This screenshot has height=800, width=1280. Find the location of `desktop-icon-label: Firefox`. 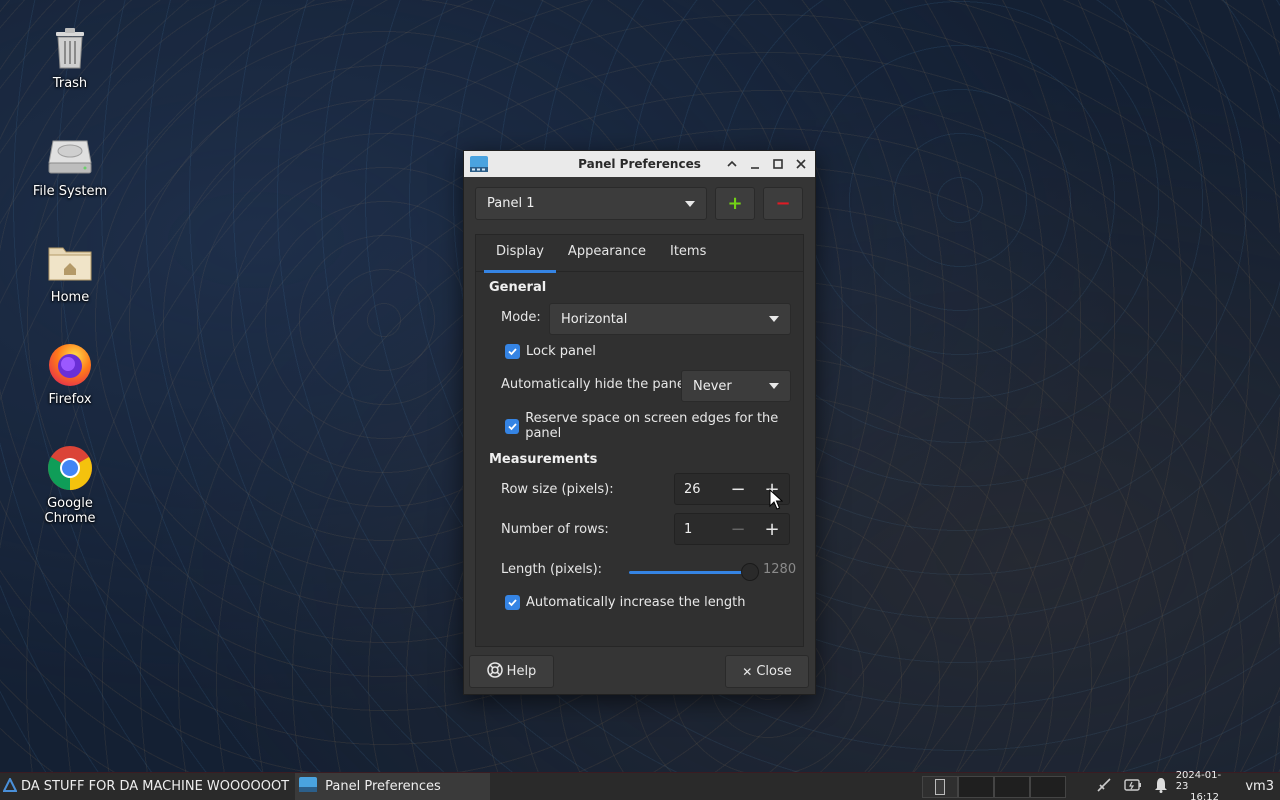

desktop-icon-label: Firefox is located at coordinates (70, 399).